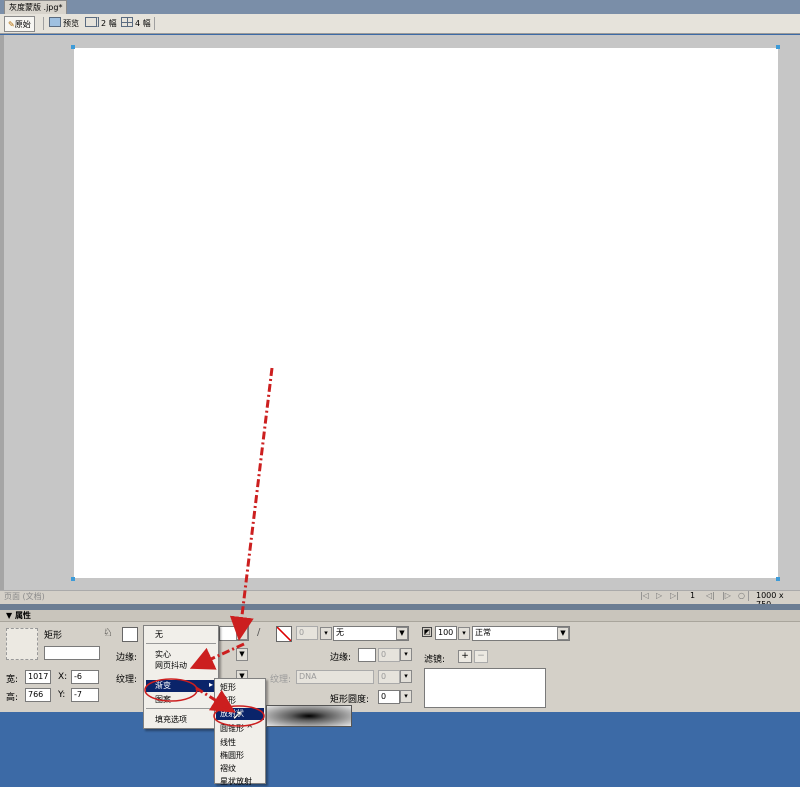 This screenshot has height=787, width=800. I want to click on annotation-arrow-to-fill-menu, so click(217, 656).